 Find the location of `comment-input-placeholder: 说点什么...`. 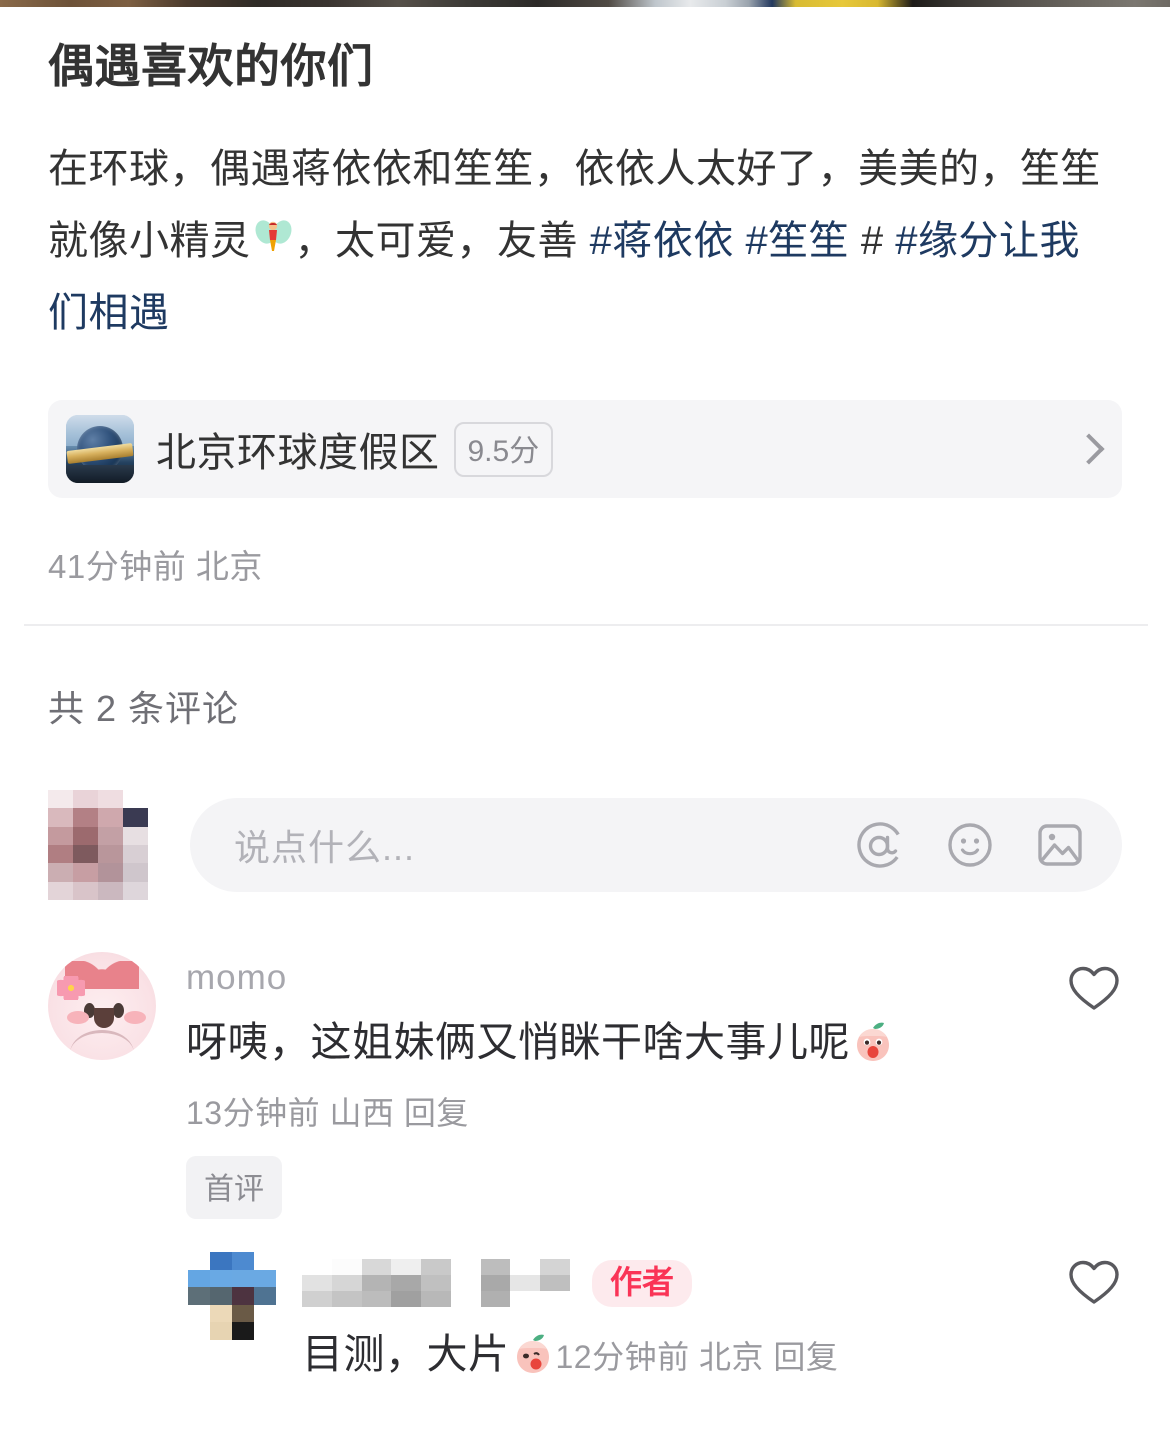

comment-input-placeholder: 说点什么... is located at coordinates (325, 847).